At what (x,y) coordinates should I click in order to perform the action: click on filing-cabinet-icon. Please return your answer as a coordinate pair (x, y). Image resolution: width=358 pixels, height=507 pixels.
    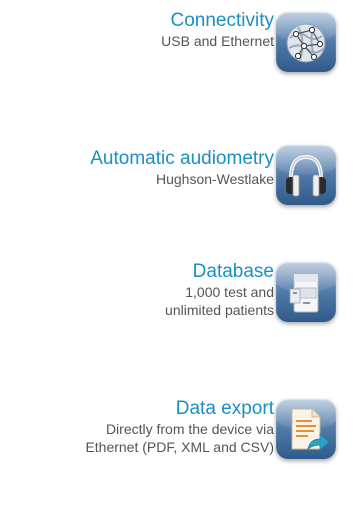
    Looking at the image, I should click on (306, 292).